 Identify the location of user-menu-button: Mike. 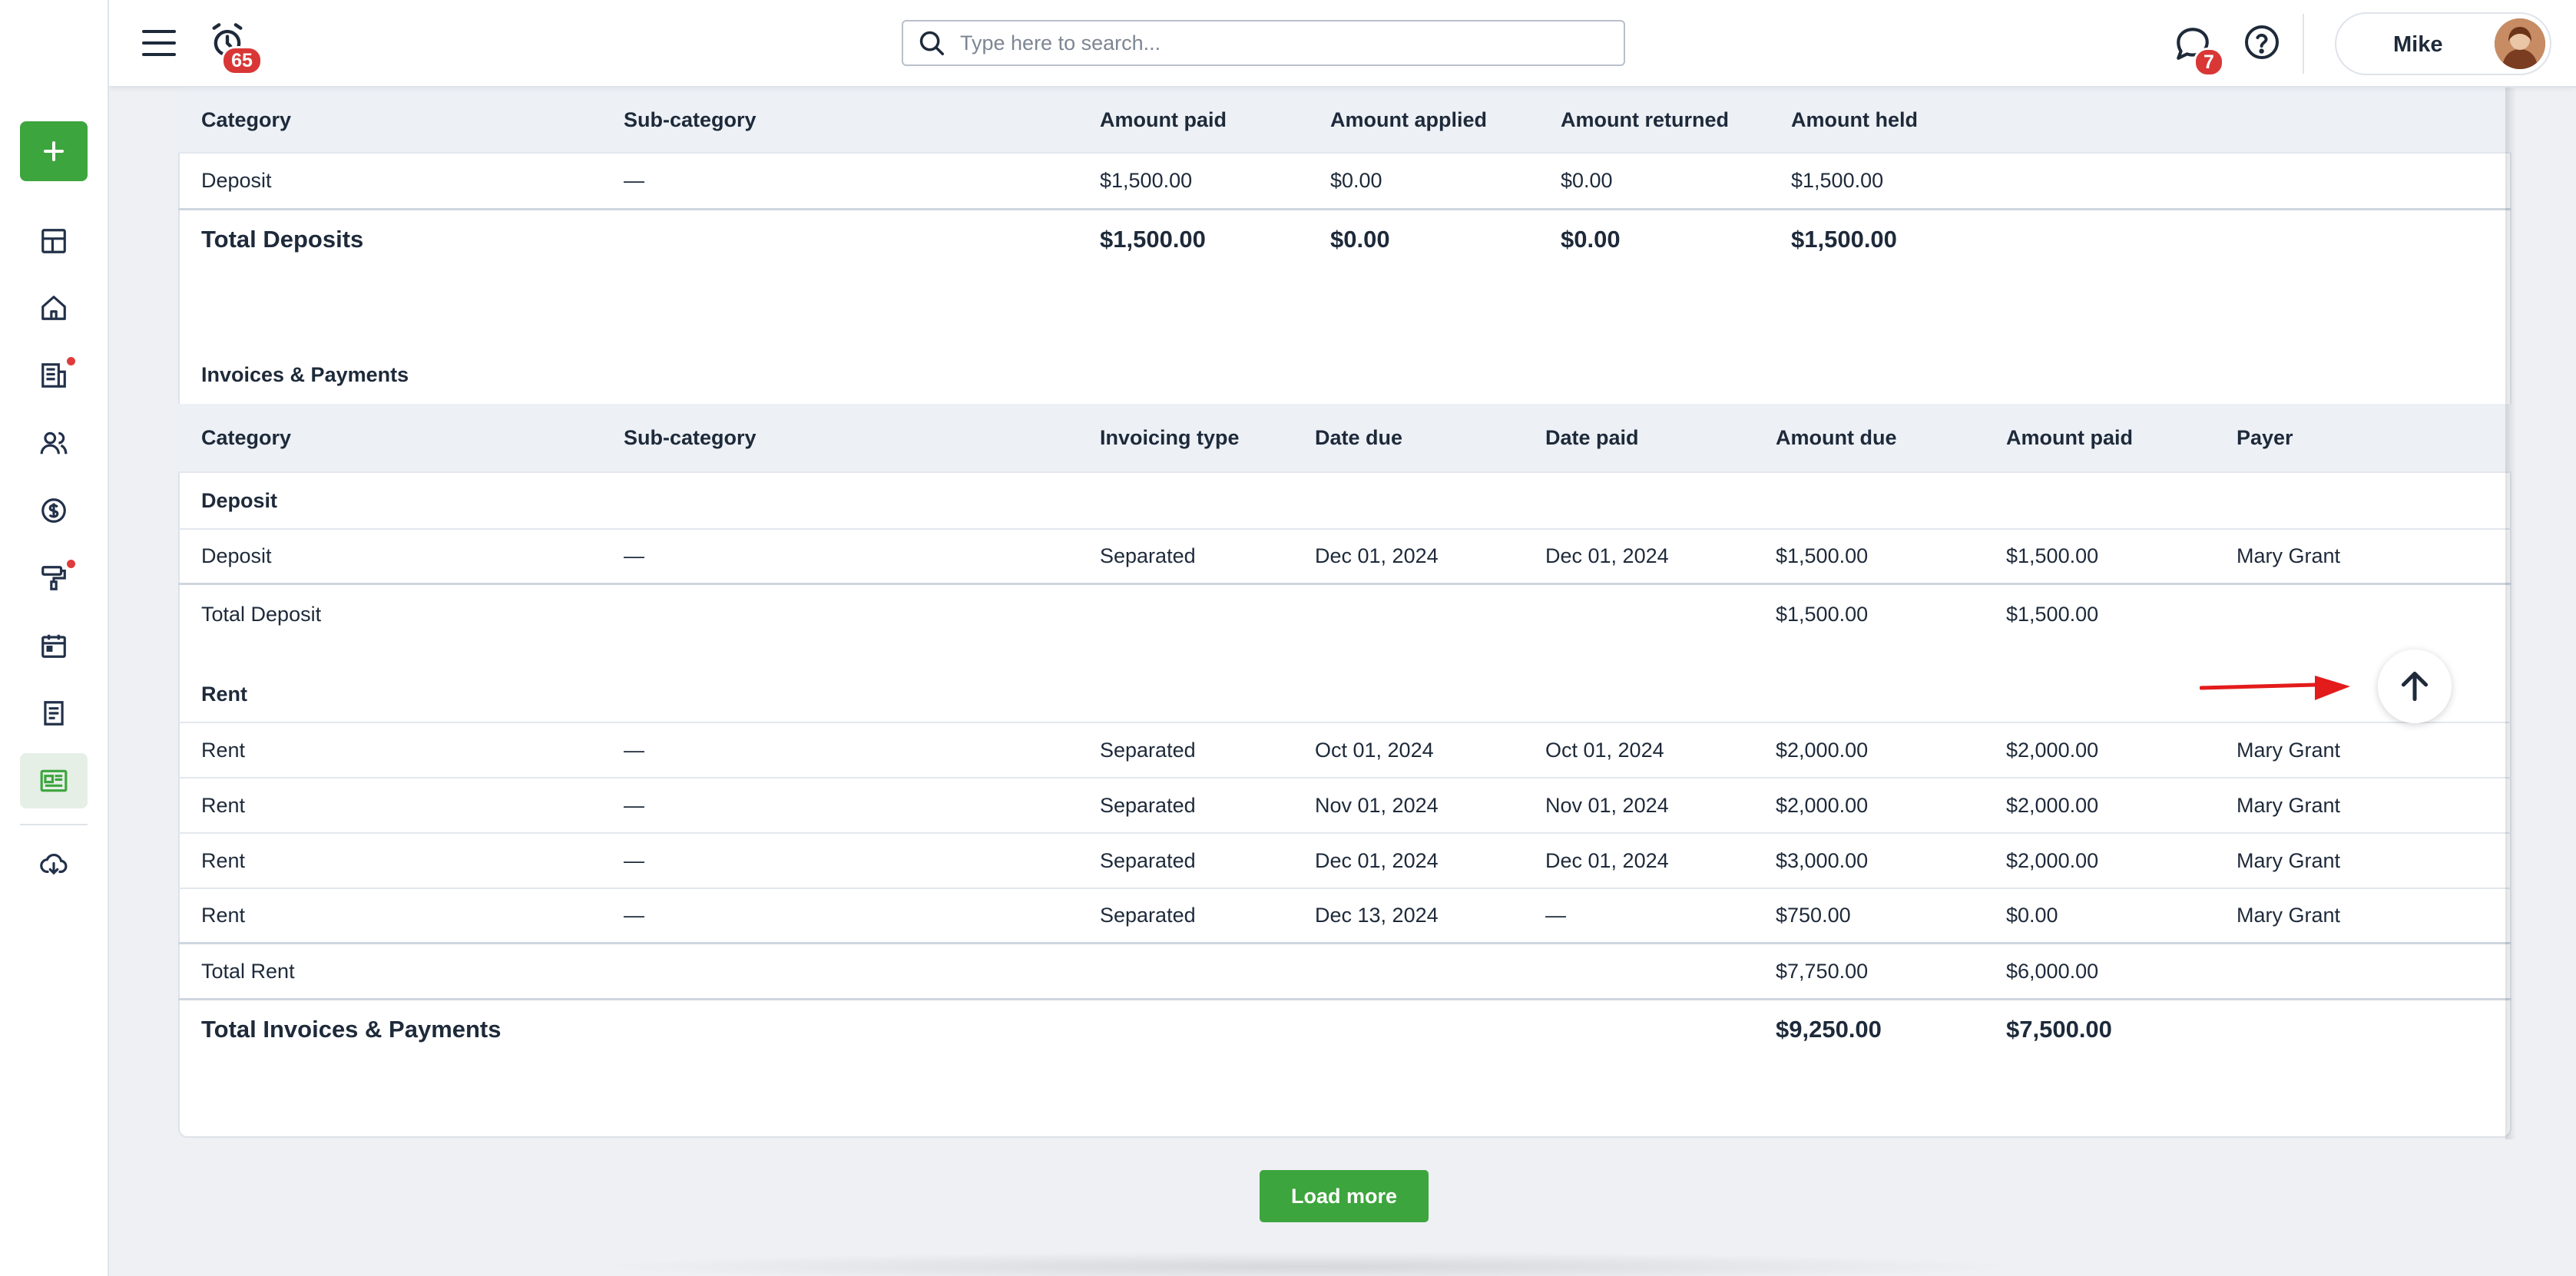
(2443, 43).